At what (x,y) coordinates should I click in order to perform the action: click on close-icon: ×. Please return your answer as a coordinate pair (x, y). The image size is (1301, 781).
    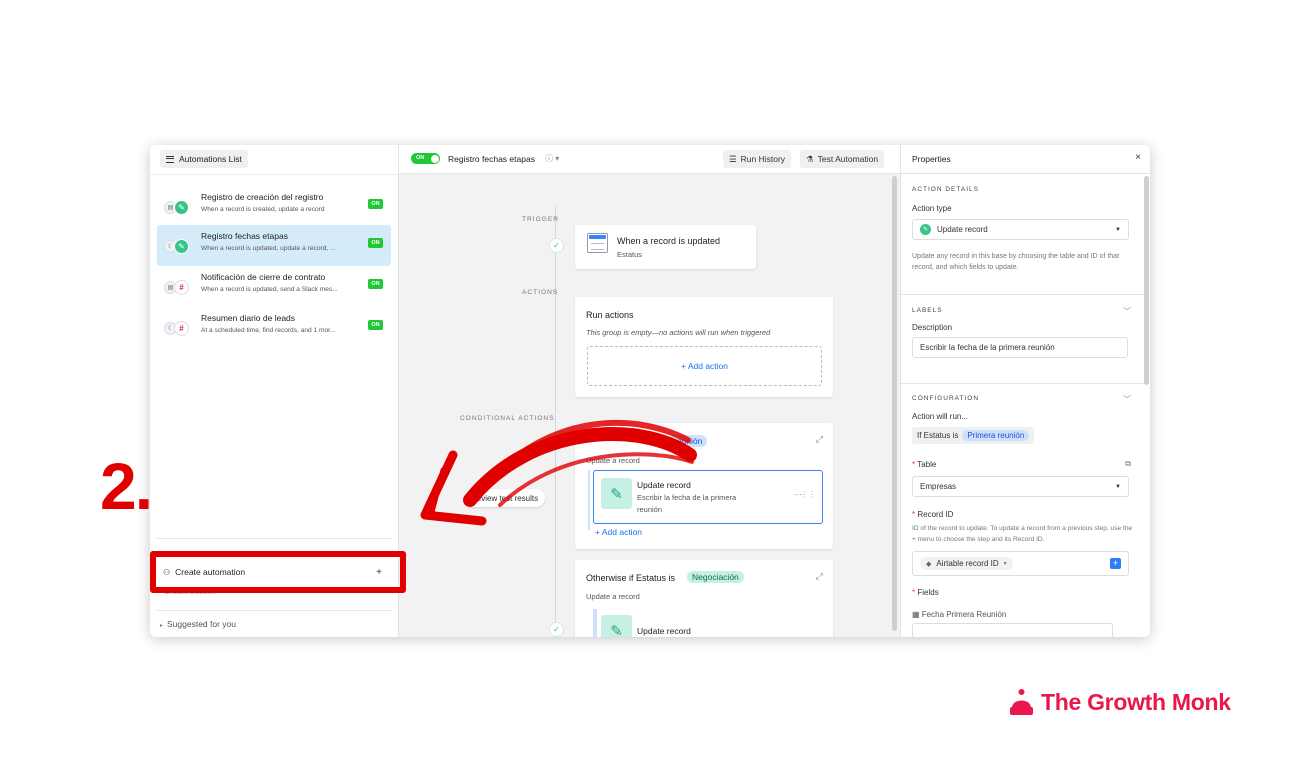
    Looking at the image, I should click on (1138, 157).